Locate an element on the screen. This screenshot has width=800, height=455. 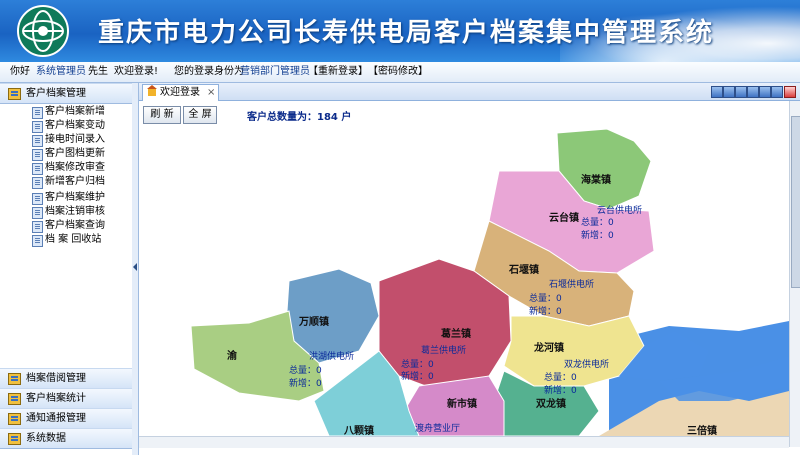
town-label: 三倍镇 is located at coordinates (702, 430).